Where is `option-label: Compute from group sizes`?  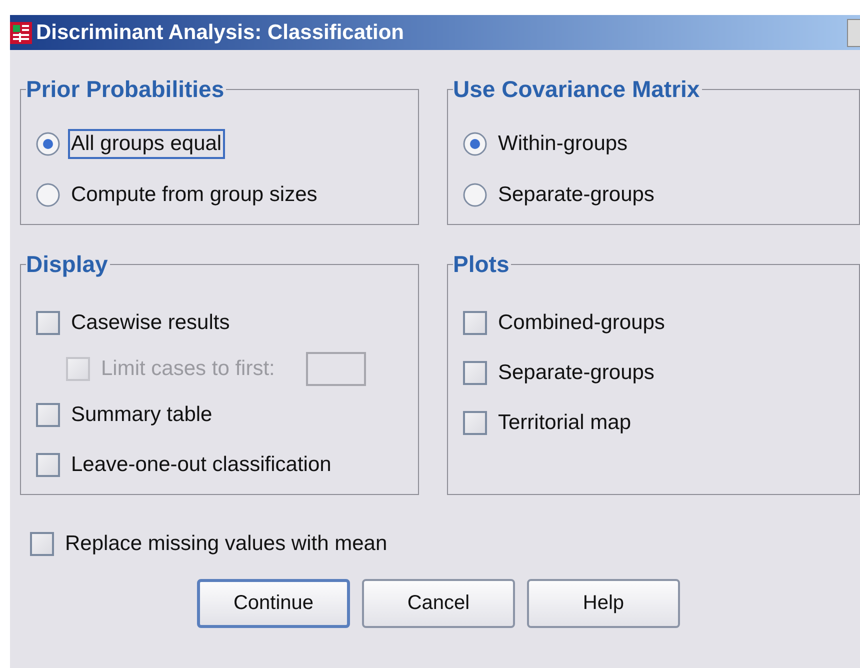 option-label: Compute from group sizes is located at coordinates (194, 195).